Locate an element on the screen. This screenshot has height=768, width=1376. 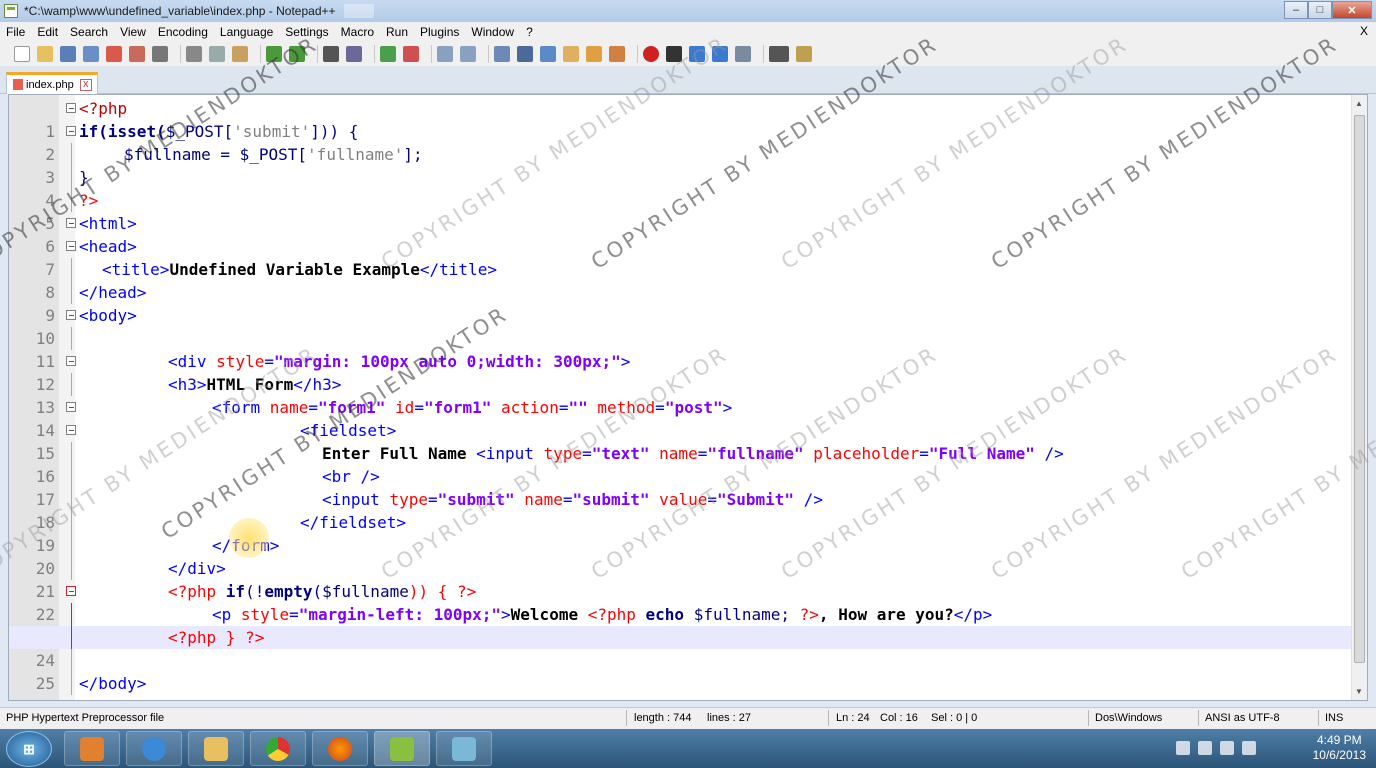
code-token: echo is located at coordinates (669, 614).